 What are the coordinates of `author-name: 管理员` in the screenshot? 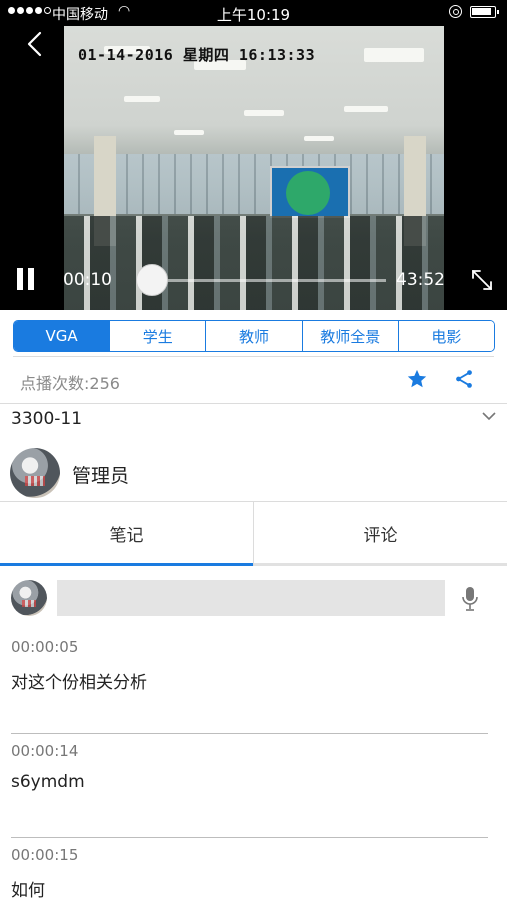 It's located at (101, 476).